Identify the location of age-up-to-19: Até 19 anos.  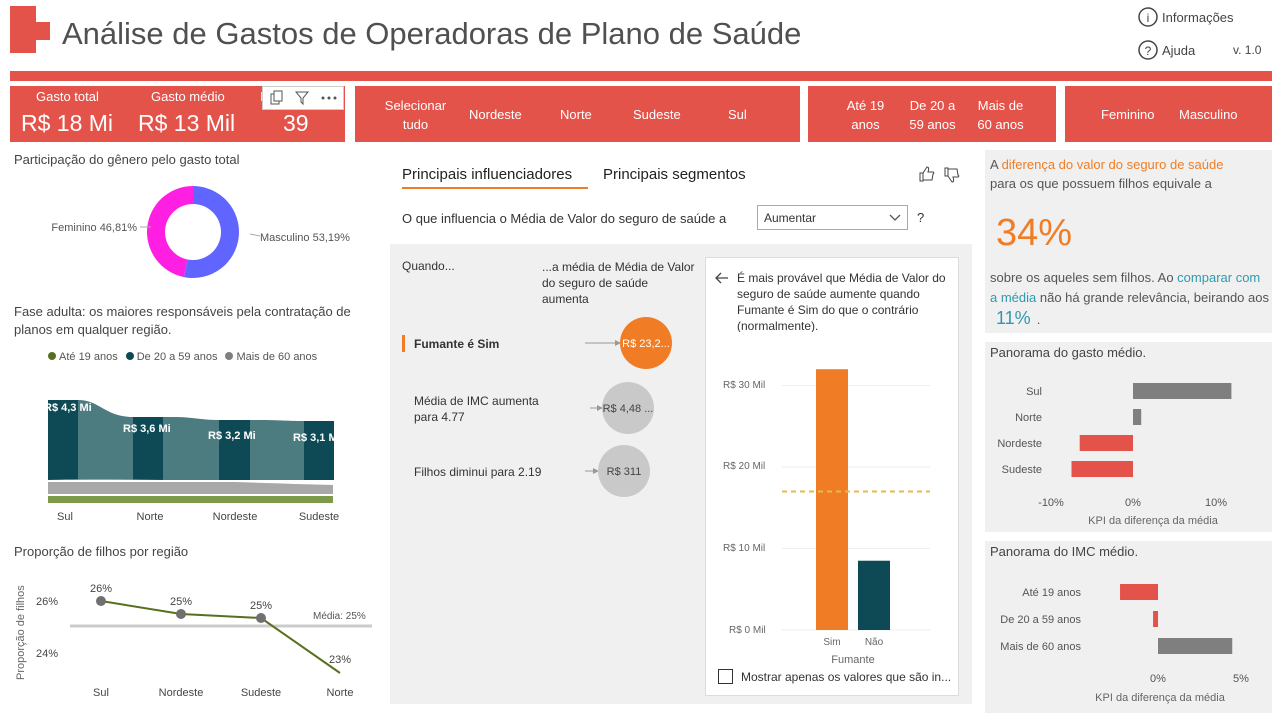
(865, 115).